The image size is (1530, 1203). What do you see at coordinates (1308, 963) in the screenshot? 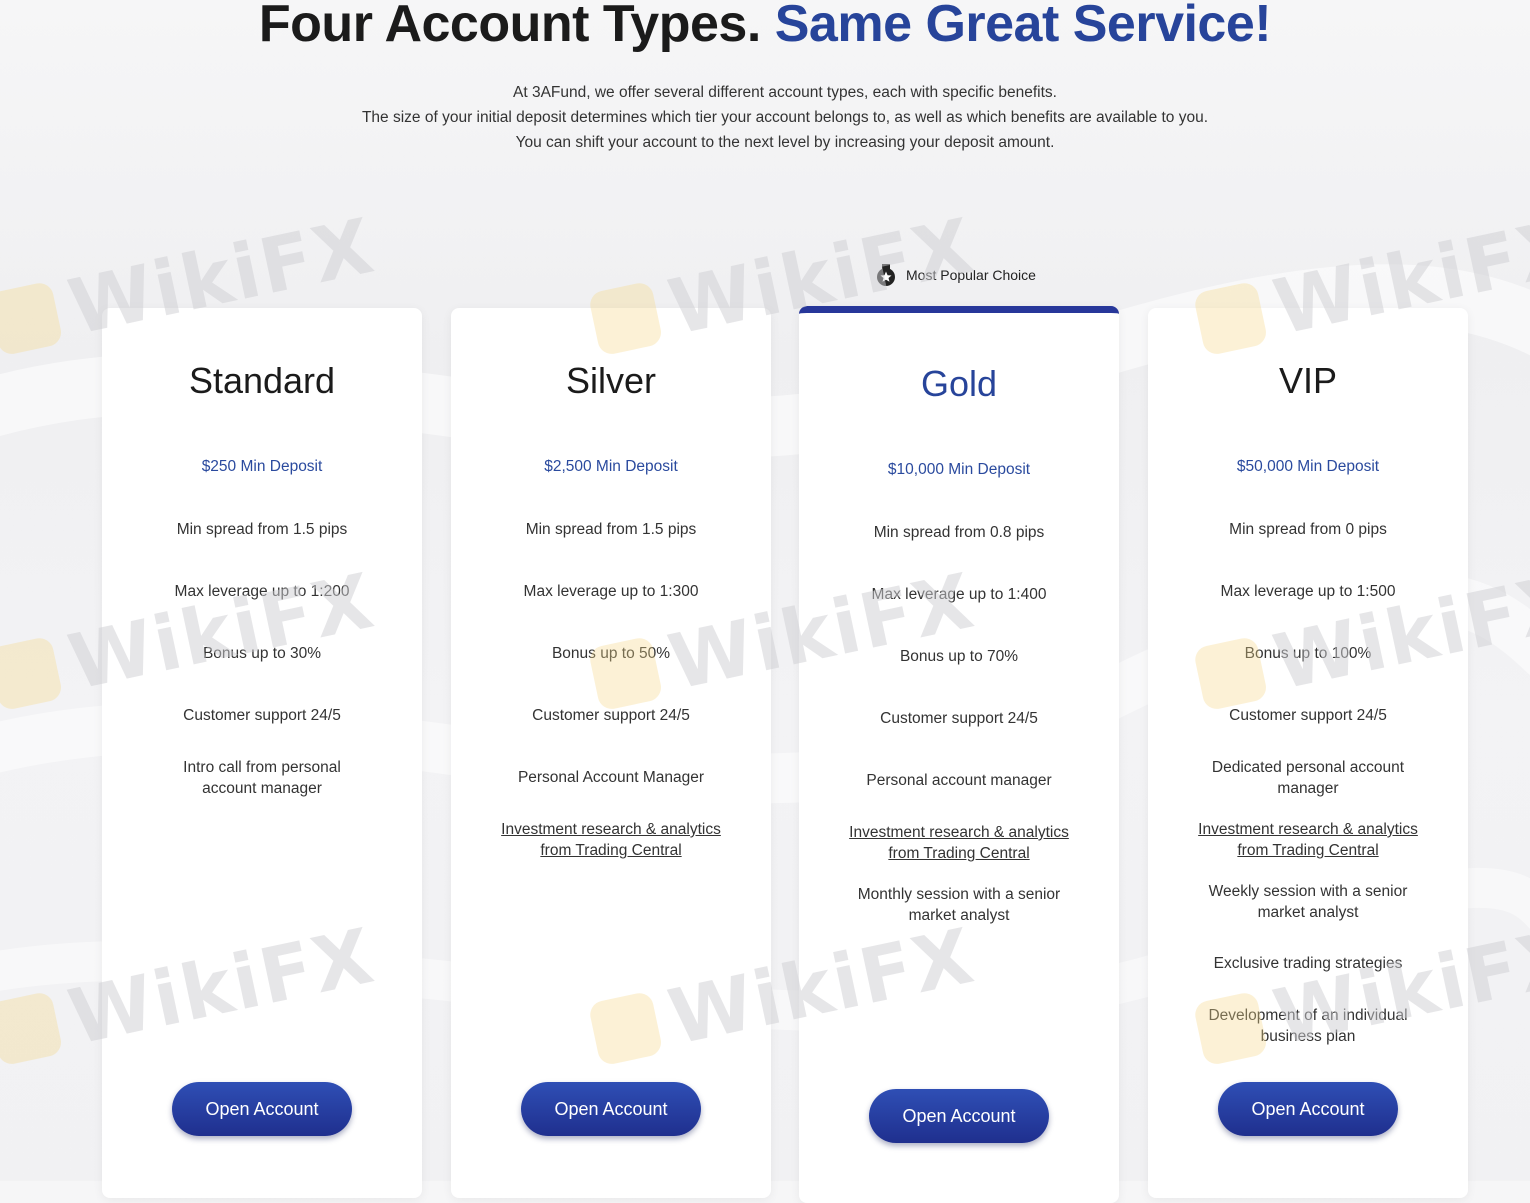
I see `feature-trading-strategies: Exclusive trading strategies` at bounding box center [1308, 963].